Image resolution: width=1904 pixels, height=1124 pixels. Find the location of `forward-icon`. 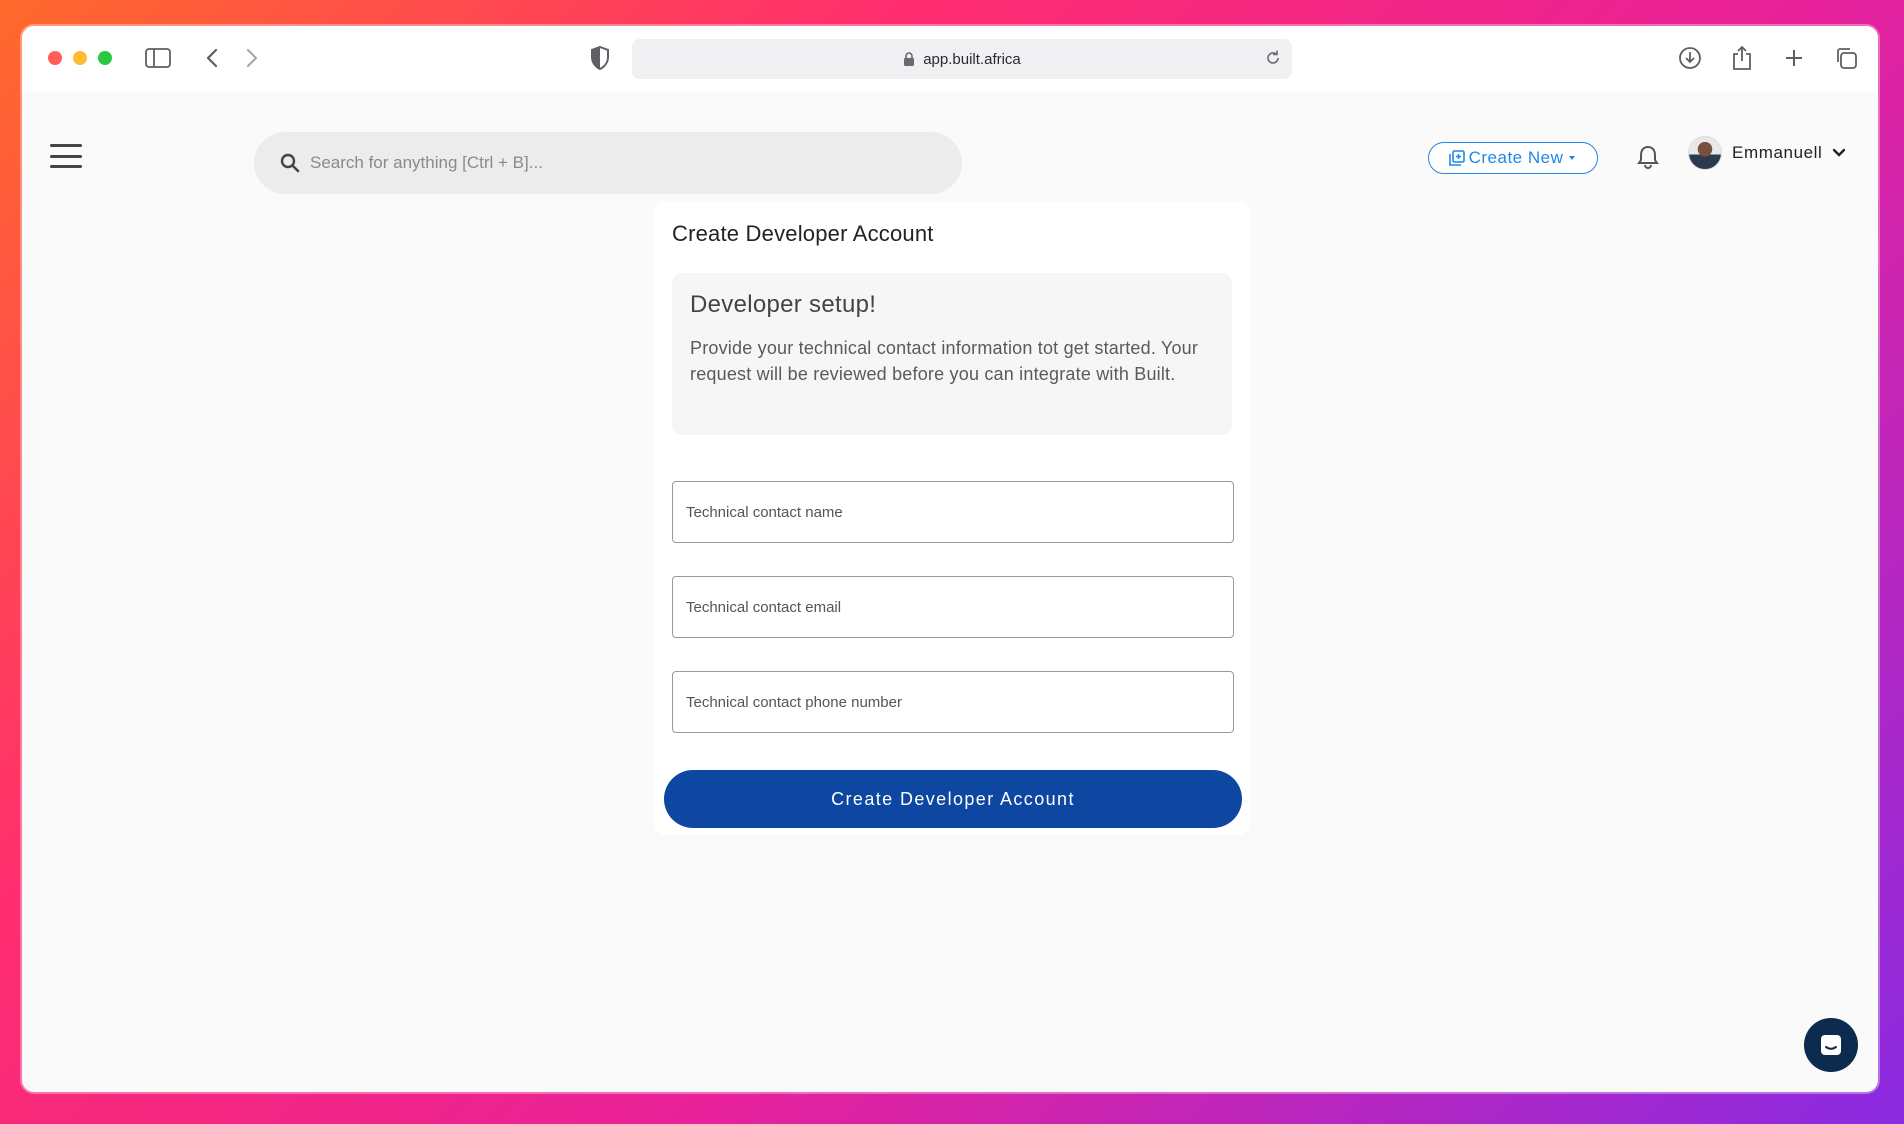

forward-icon is located at coordinates (252, 58).